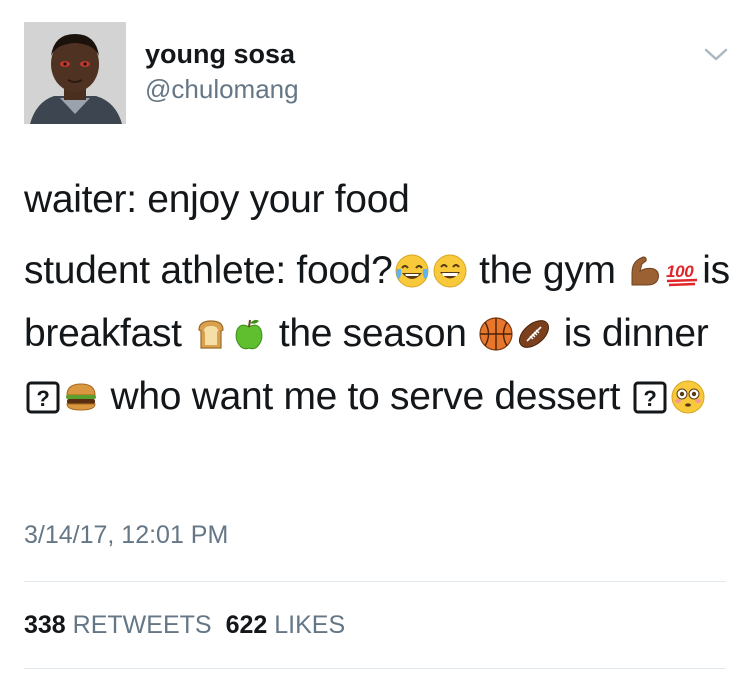 This screenshot has width=750, height=674. What do you see at coordinates (208, 270) in the screenshot?
I see `tweet-segment: student athlete: food?` at bounding box center [208, 270].